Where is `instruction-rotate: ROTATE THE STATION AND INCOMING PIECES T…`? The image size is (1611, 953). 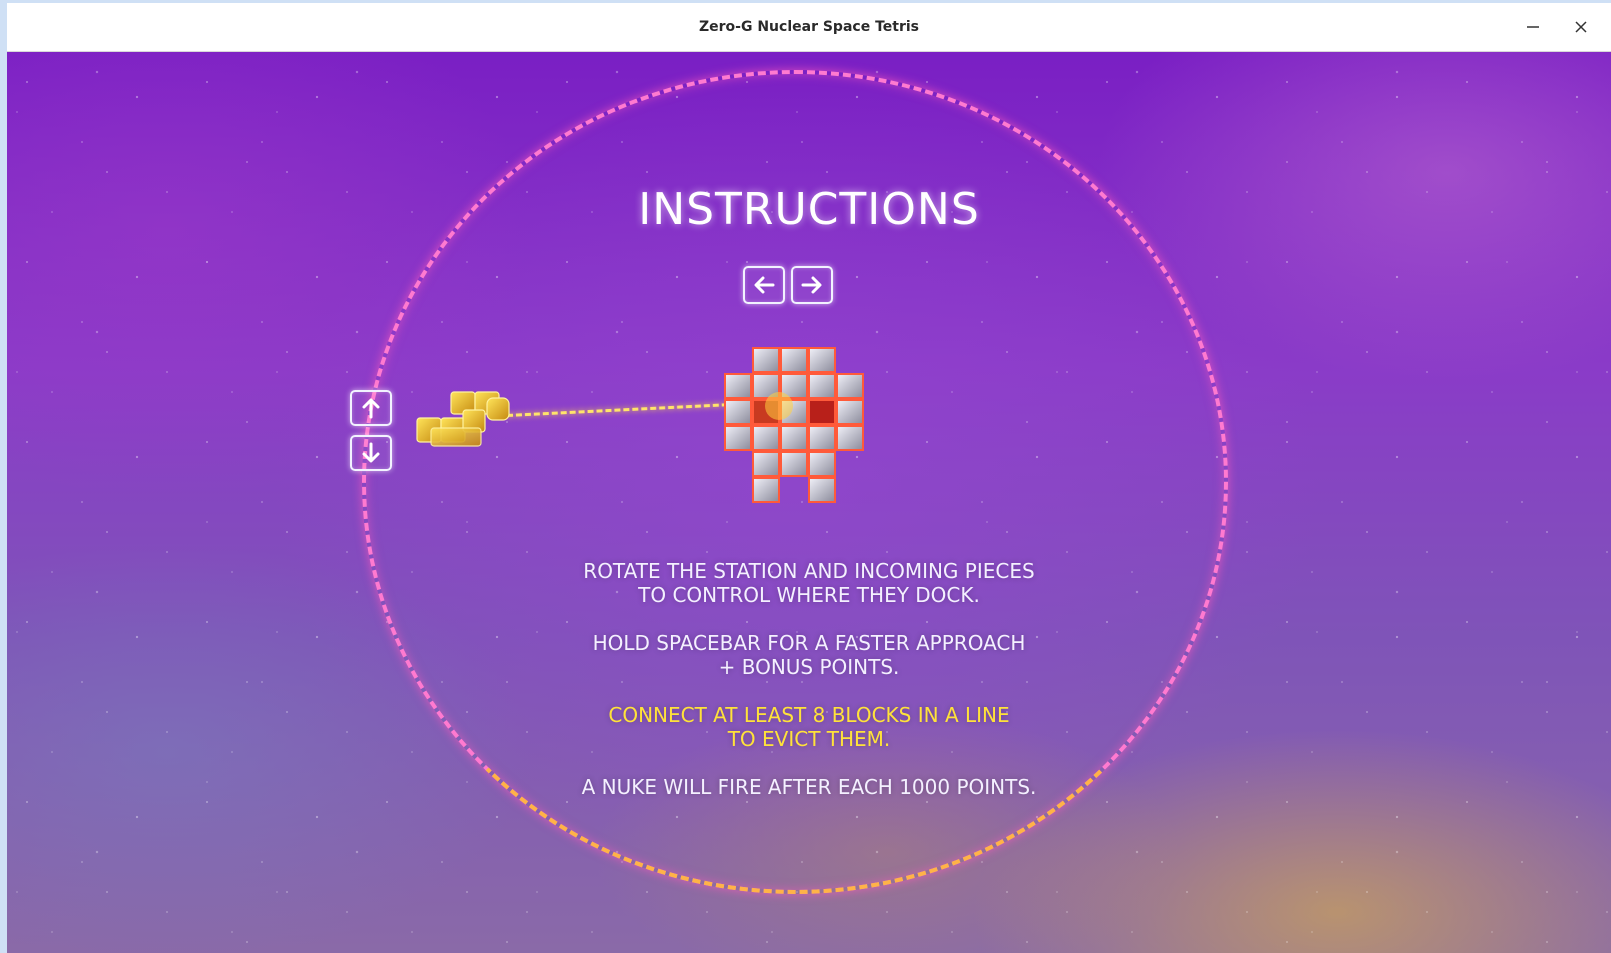
instruction-rotate: ROTATE THE STATION AND INCOMING PIECES T… is located at coordinates (809, 583).